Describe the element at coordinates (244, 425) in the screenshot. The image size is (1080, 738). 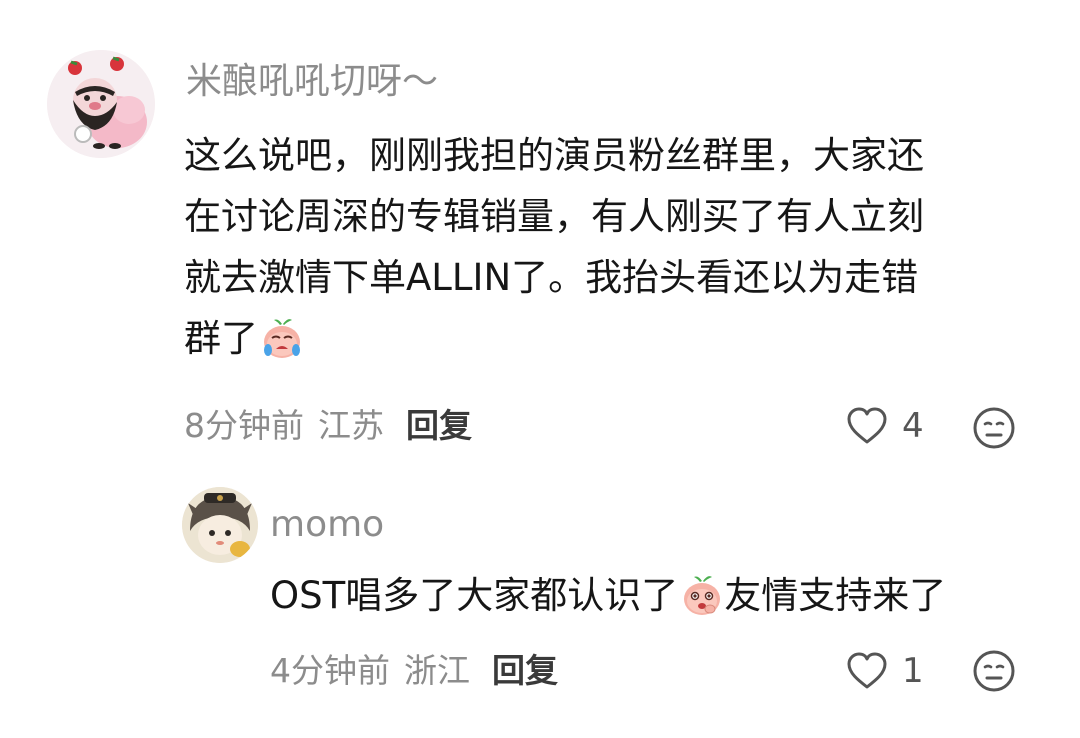
I see `comment-time: 8分钟前` at that location.